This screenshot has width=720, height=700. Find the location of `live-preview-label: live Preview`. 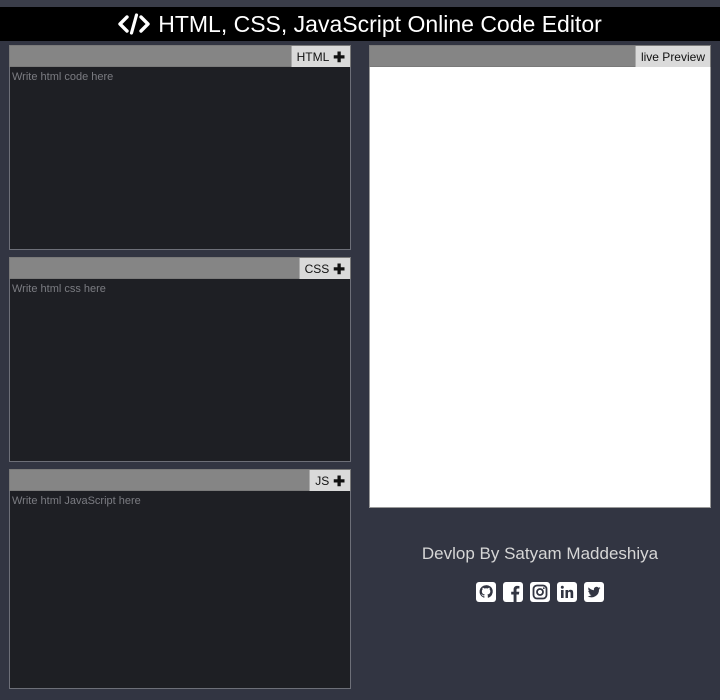

live-preview-label: live Preview is located at coordinates (672, 56).